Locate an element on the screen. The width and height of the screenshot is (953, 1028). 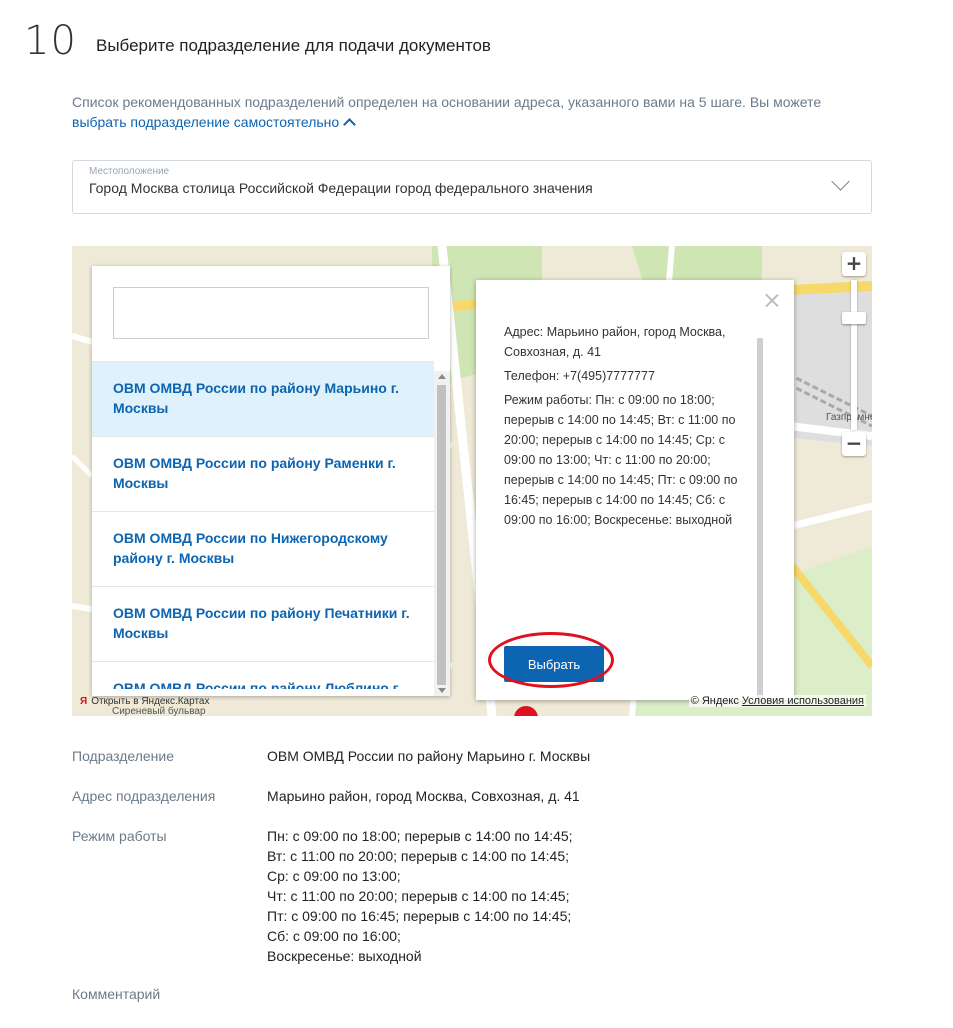
department-item-lyublino: ОВМ ОМВД России по району Люблино г. is located at coordinates (263, 675).